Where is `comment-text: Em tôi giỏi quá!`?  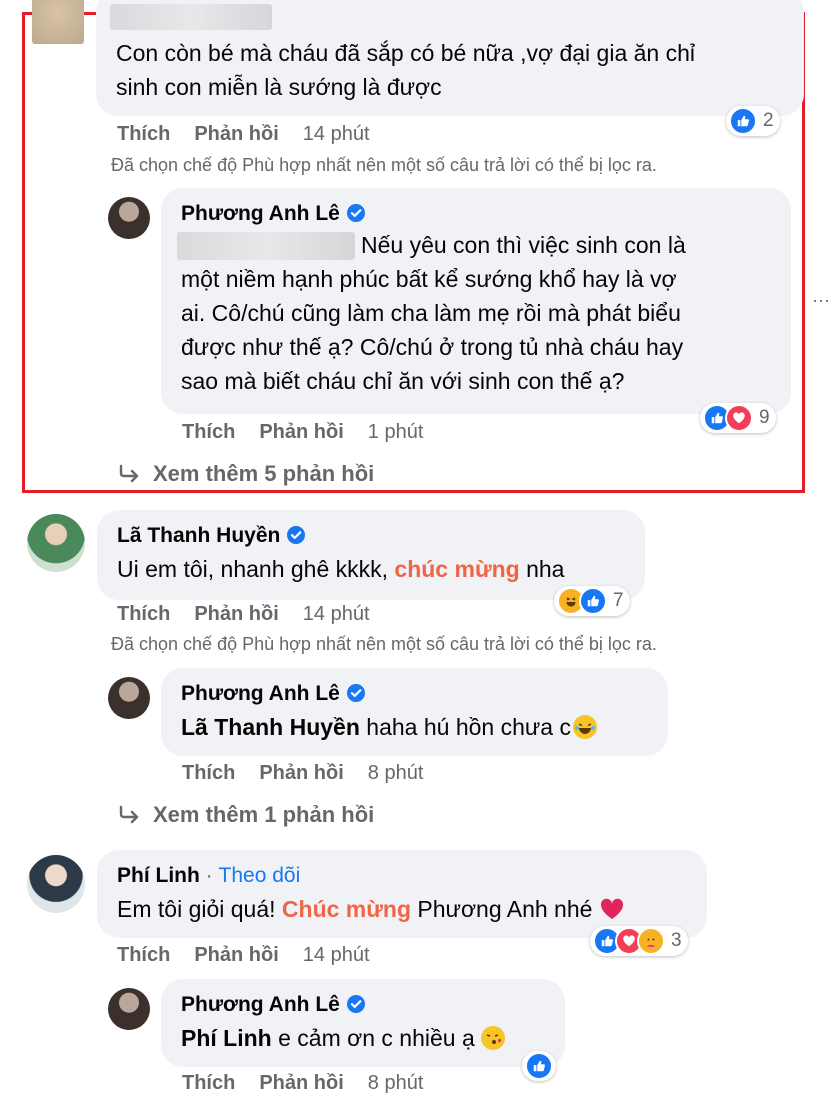 comment-text: Em tôi giỏi quá! is located at coordinates (196, 909).